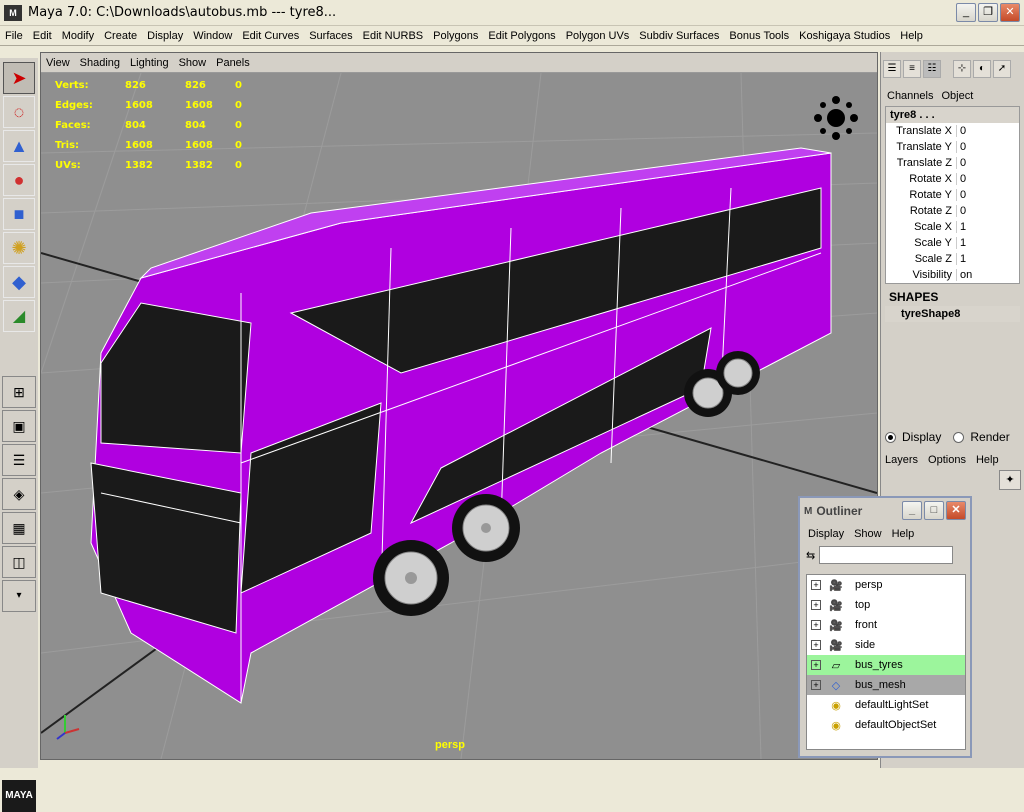 Image resolution: width=1024 pixels, height=812 pixels. Describe the element at coordinates (19, 146) in the screenshot. I see `paint-select-tool-button: ▲` at that location.